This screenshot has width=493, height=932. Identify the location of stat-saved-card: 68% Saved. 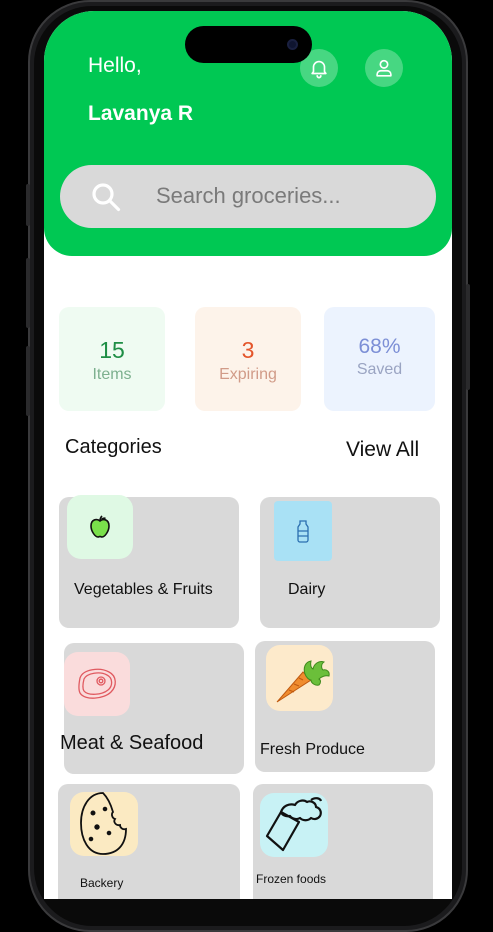
(379, 359).